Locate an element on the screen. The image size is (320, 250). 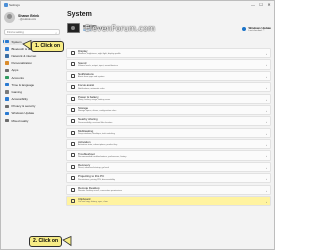
callout-arrows is located at coordinates (47, 143).